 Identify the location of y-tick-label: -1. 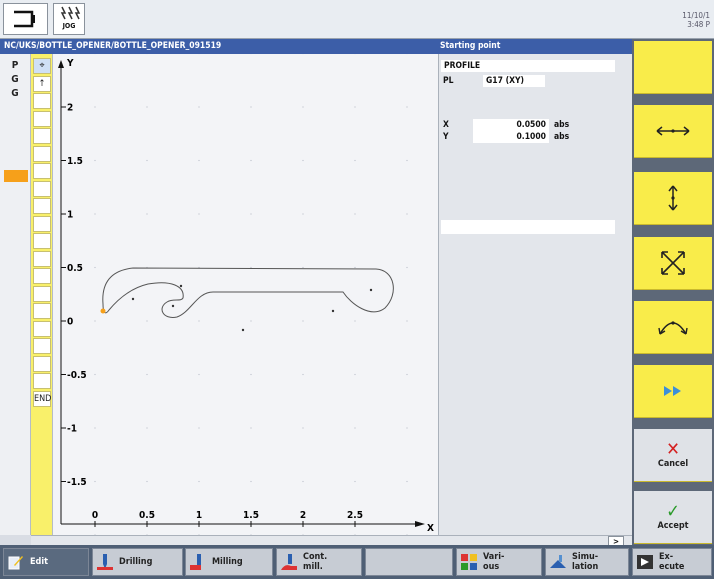
(72, 429).